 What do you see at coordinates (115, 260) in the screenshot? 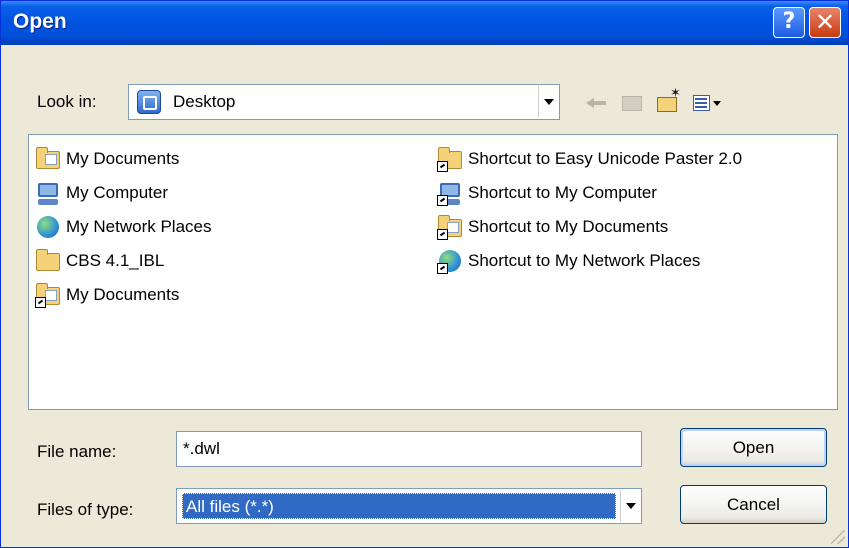
I see `list-item-label: CBS 4.1_IBL` at bounding box center [115, 260].